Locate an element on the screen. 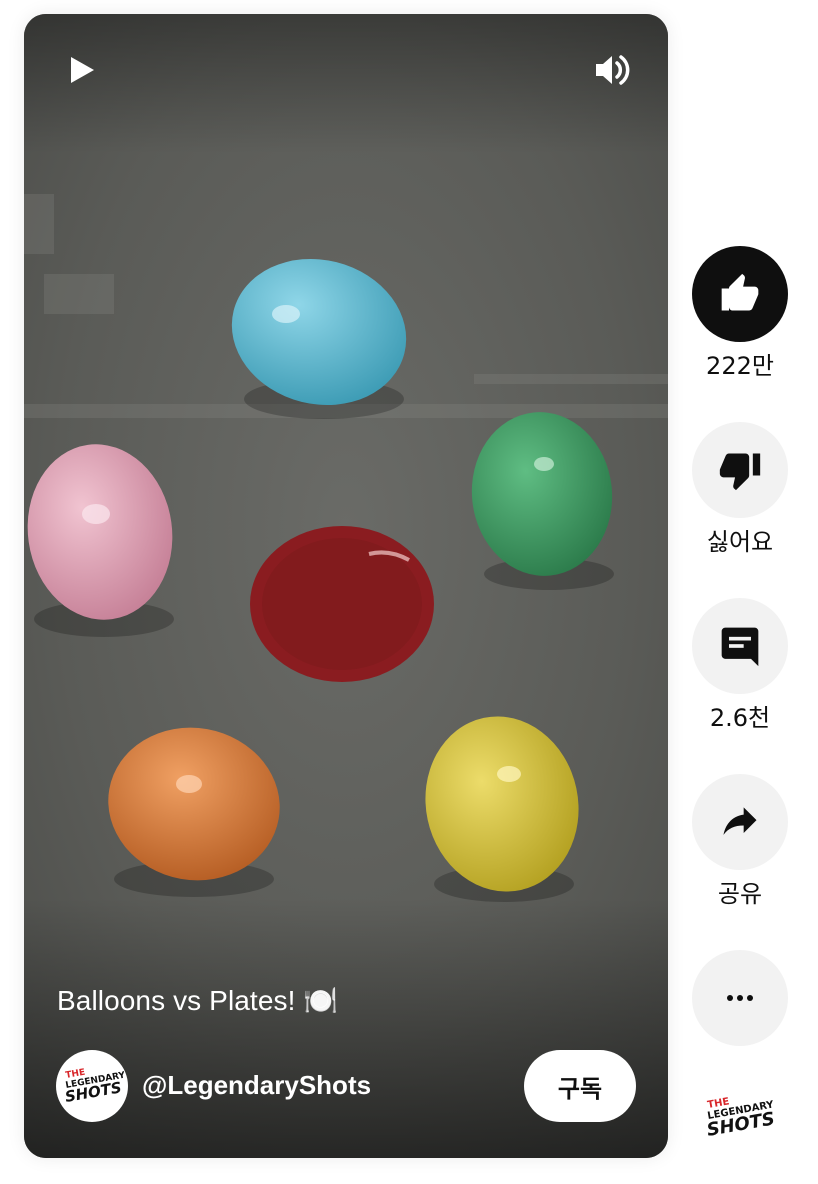 Image resolution: width=818 pixels, height=1184 pixels. comment-action: 2.6천 is located at coordinates (740, 666).